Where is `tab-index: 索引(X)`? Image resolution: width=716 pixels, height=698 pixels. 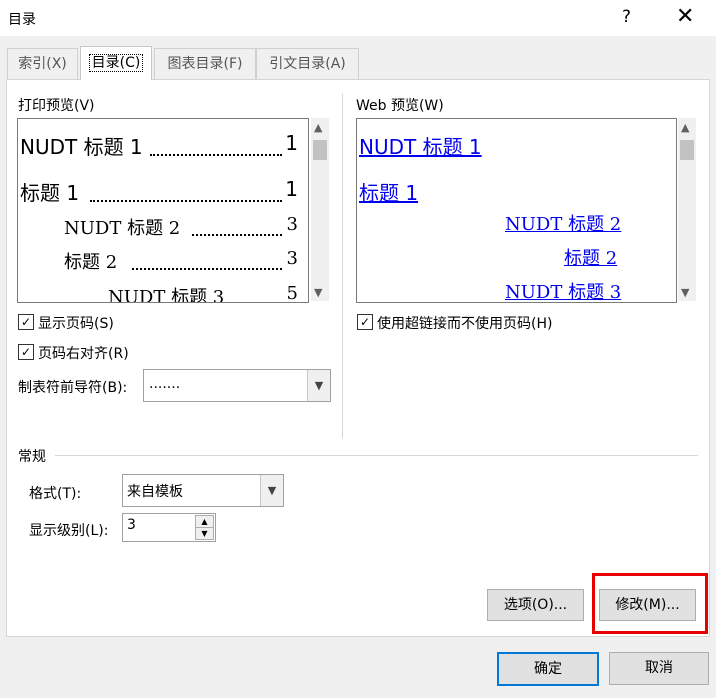 tab-index: 索引(X) is located at coordinates (42, 63).